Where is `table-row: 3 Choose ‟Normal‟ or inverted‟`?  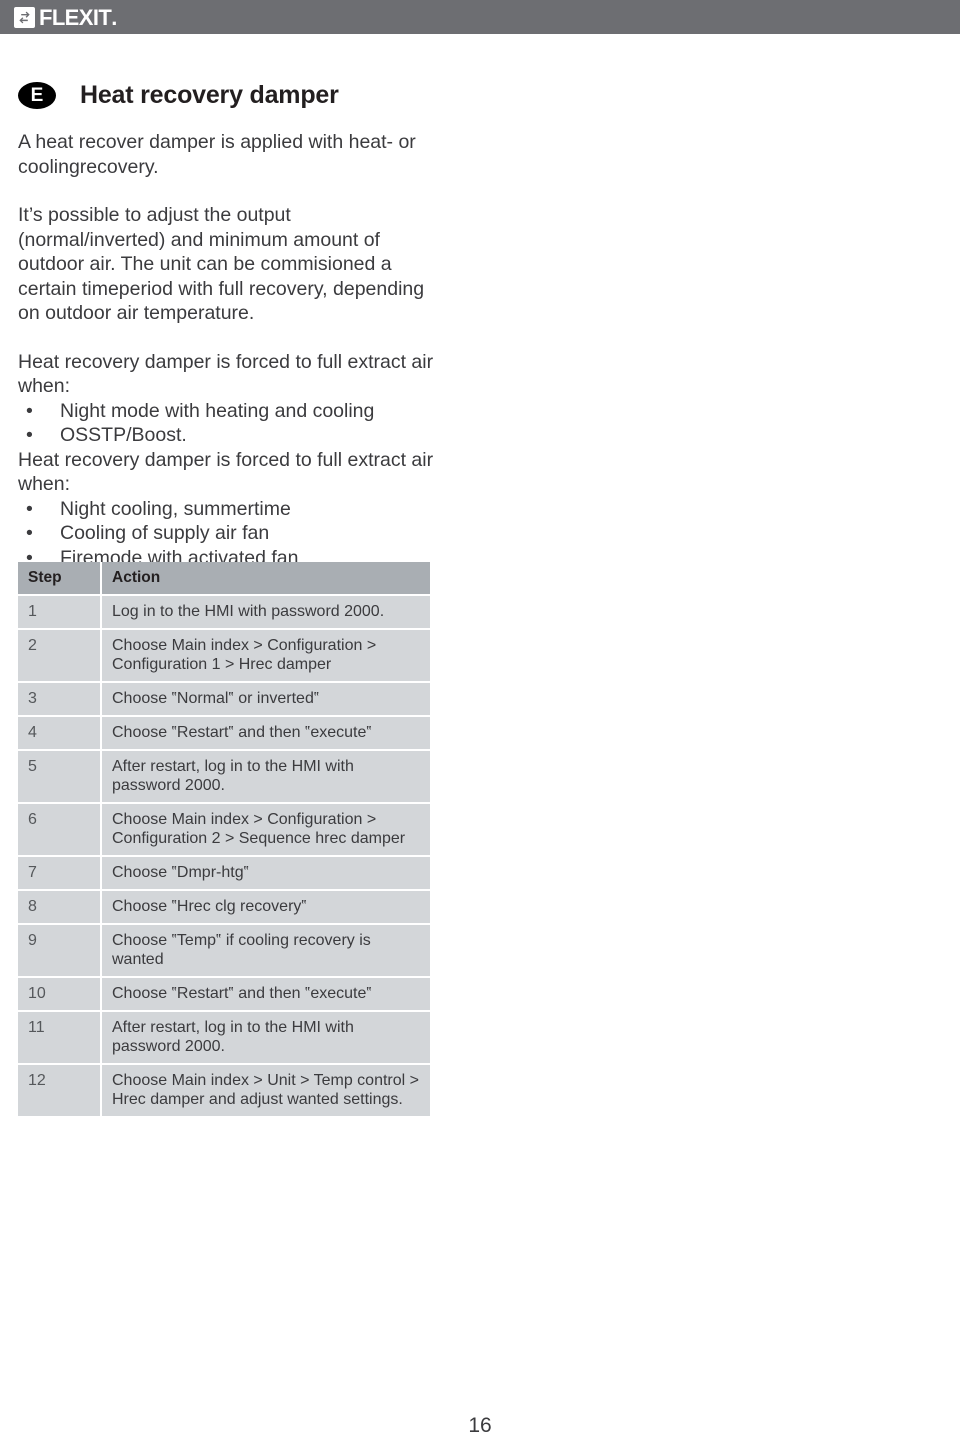
table-row: 3 Choose ‟Normal‟ or inverted‟ is located at coordinates (224, 700).